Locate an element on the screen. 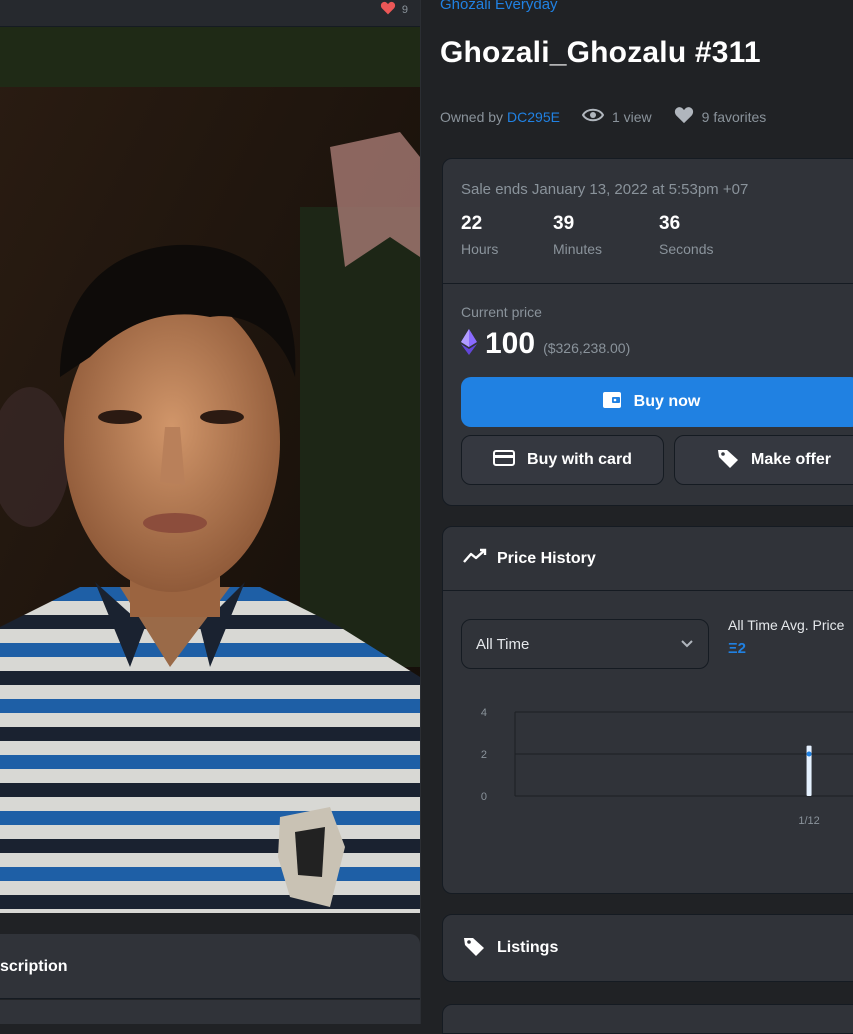 The height and width of the screenshot is (1034, 853). minutes-value: 39 is located at coordinates (564, 223).